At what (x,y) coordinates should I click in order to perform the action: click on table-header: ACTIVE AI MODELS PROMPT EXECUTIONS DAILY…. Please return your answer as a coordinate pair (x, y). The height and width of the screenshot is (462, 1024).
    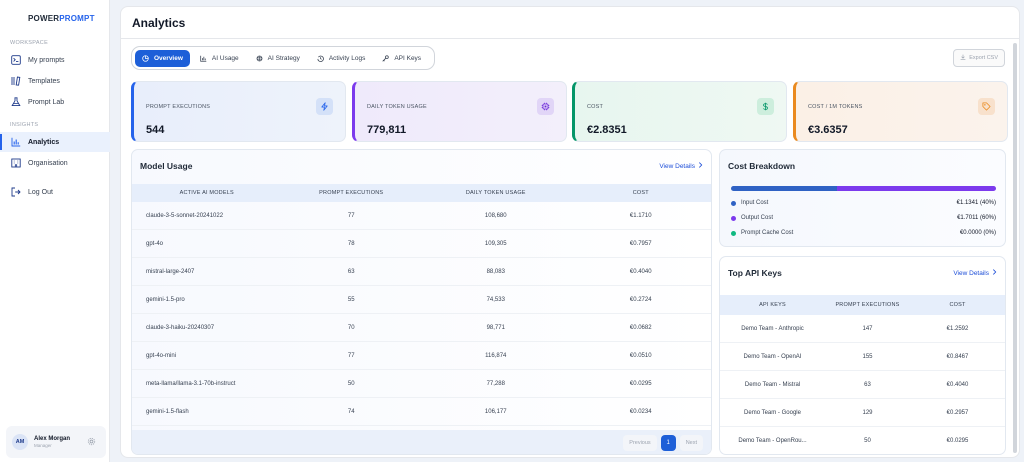
    Looking at the image, I should click on (421, 193).